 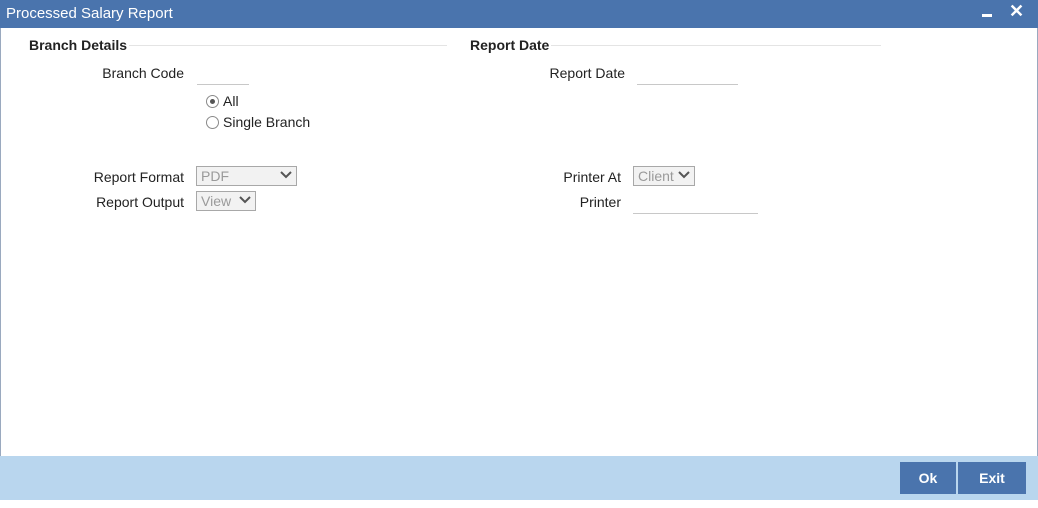 I want to click on title-bar: Processed Salary Report ✕, so click(x=519, y=14).